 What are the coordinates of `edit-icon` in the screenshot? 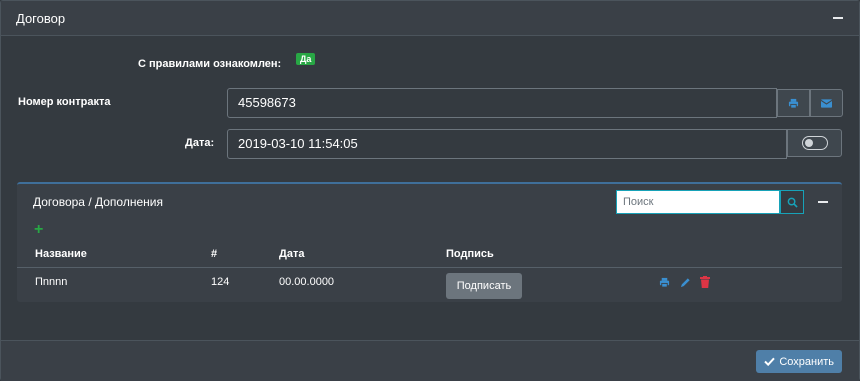 It's located at (685, 282).